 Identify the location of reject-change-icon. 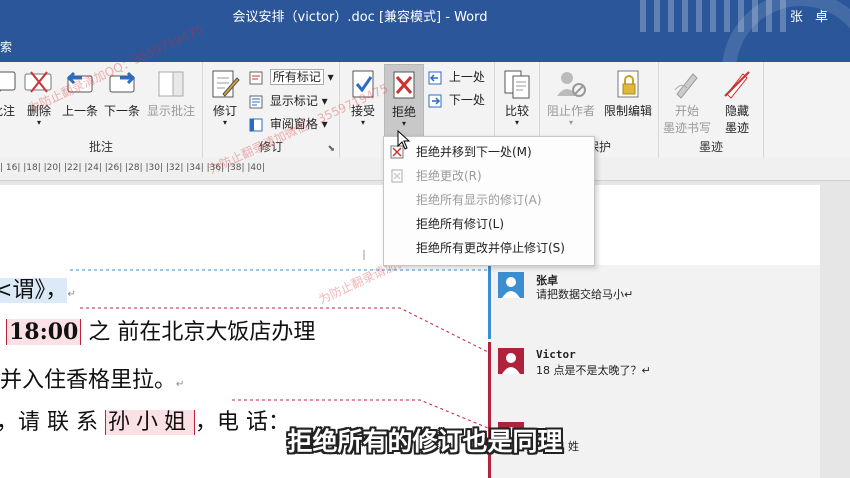
(397, 176).